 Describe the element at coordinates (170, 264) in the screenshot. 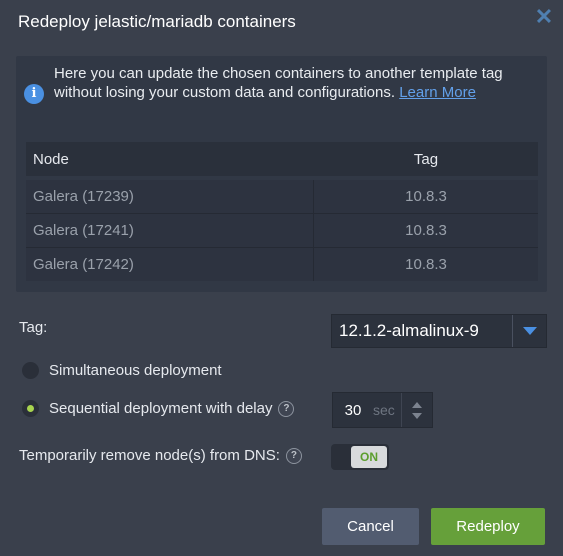

I see `row-node: Galera (17242)` at that location.